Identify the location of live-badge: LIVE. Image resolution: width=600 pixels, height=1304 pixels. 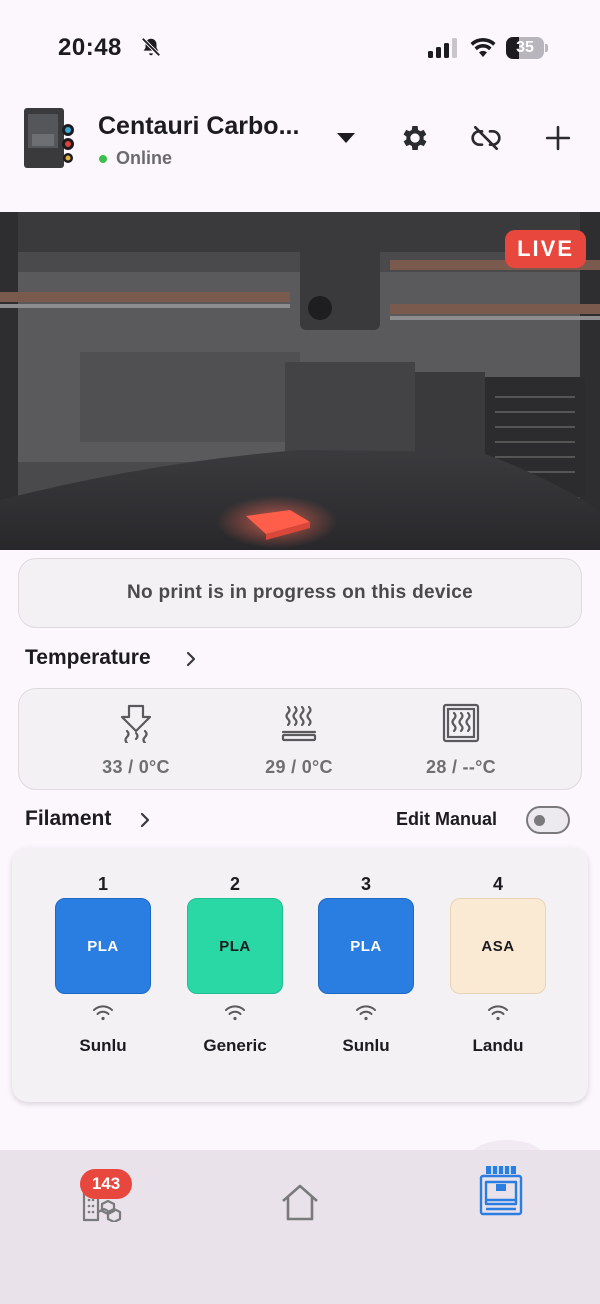
(545, 249).